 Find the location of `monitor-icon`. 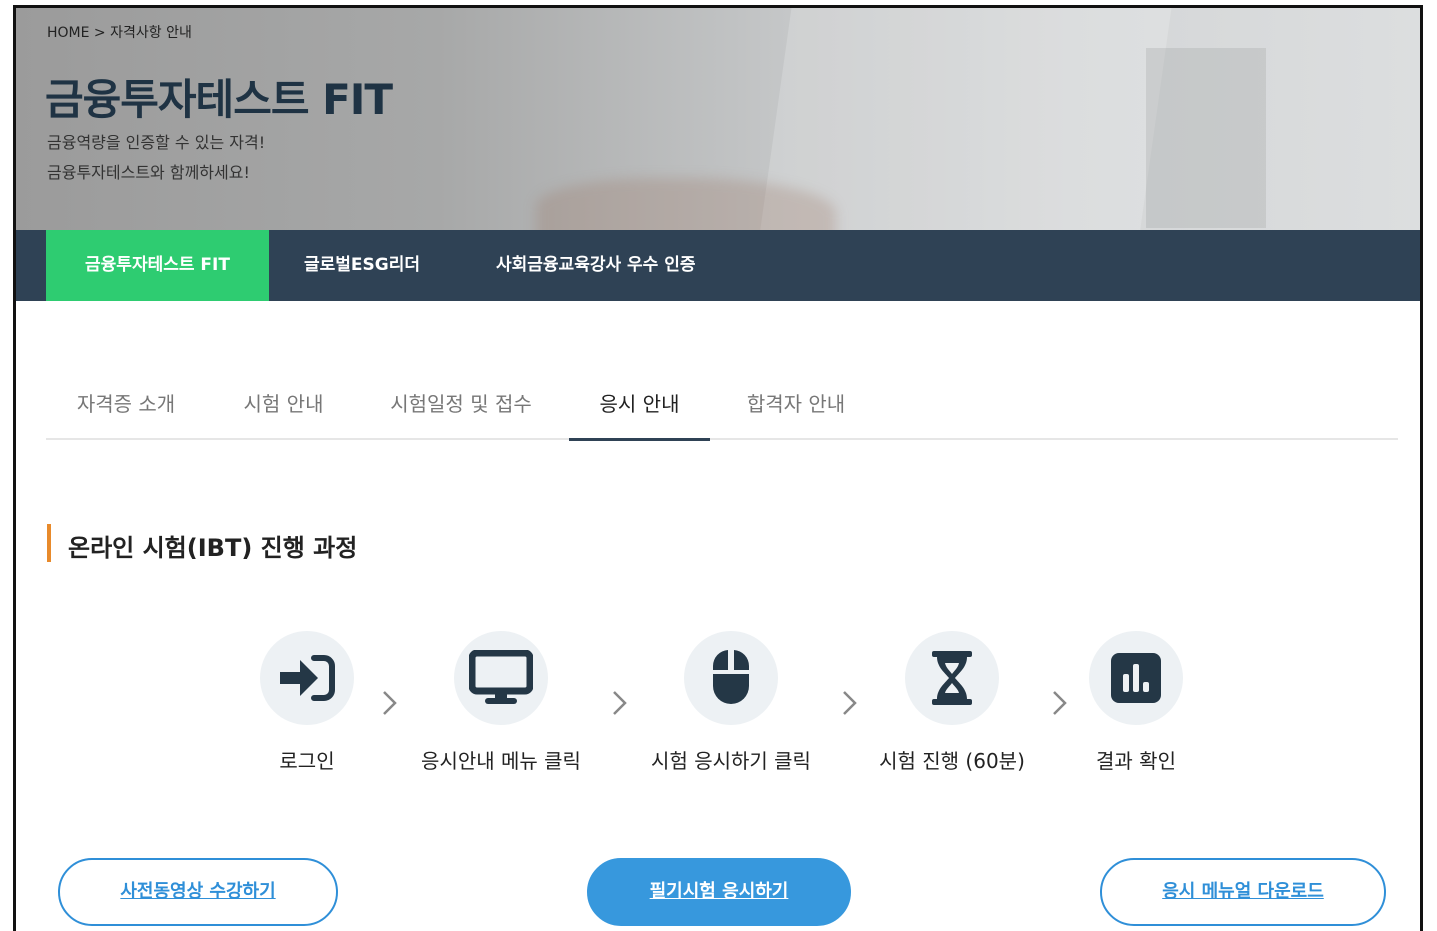

monitor-icon is located at coordinates (501, 677).